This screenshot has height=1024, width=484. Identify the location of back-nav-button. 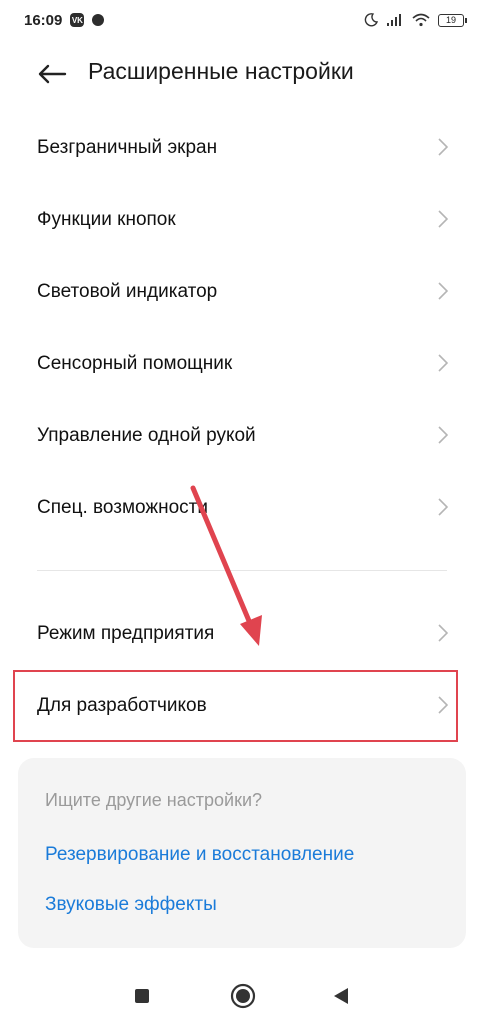
(341, 998).